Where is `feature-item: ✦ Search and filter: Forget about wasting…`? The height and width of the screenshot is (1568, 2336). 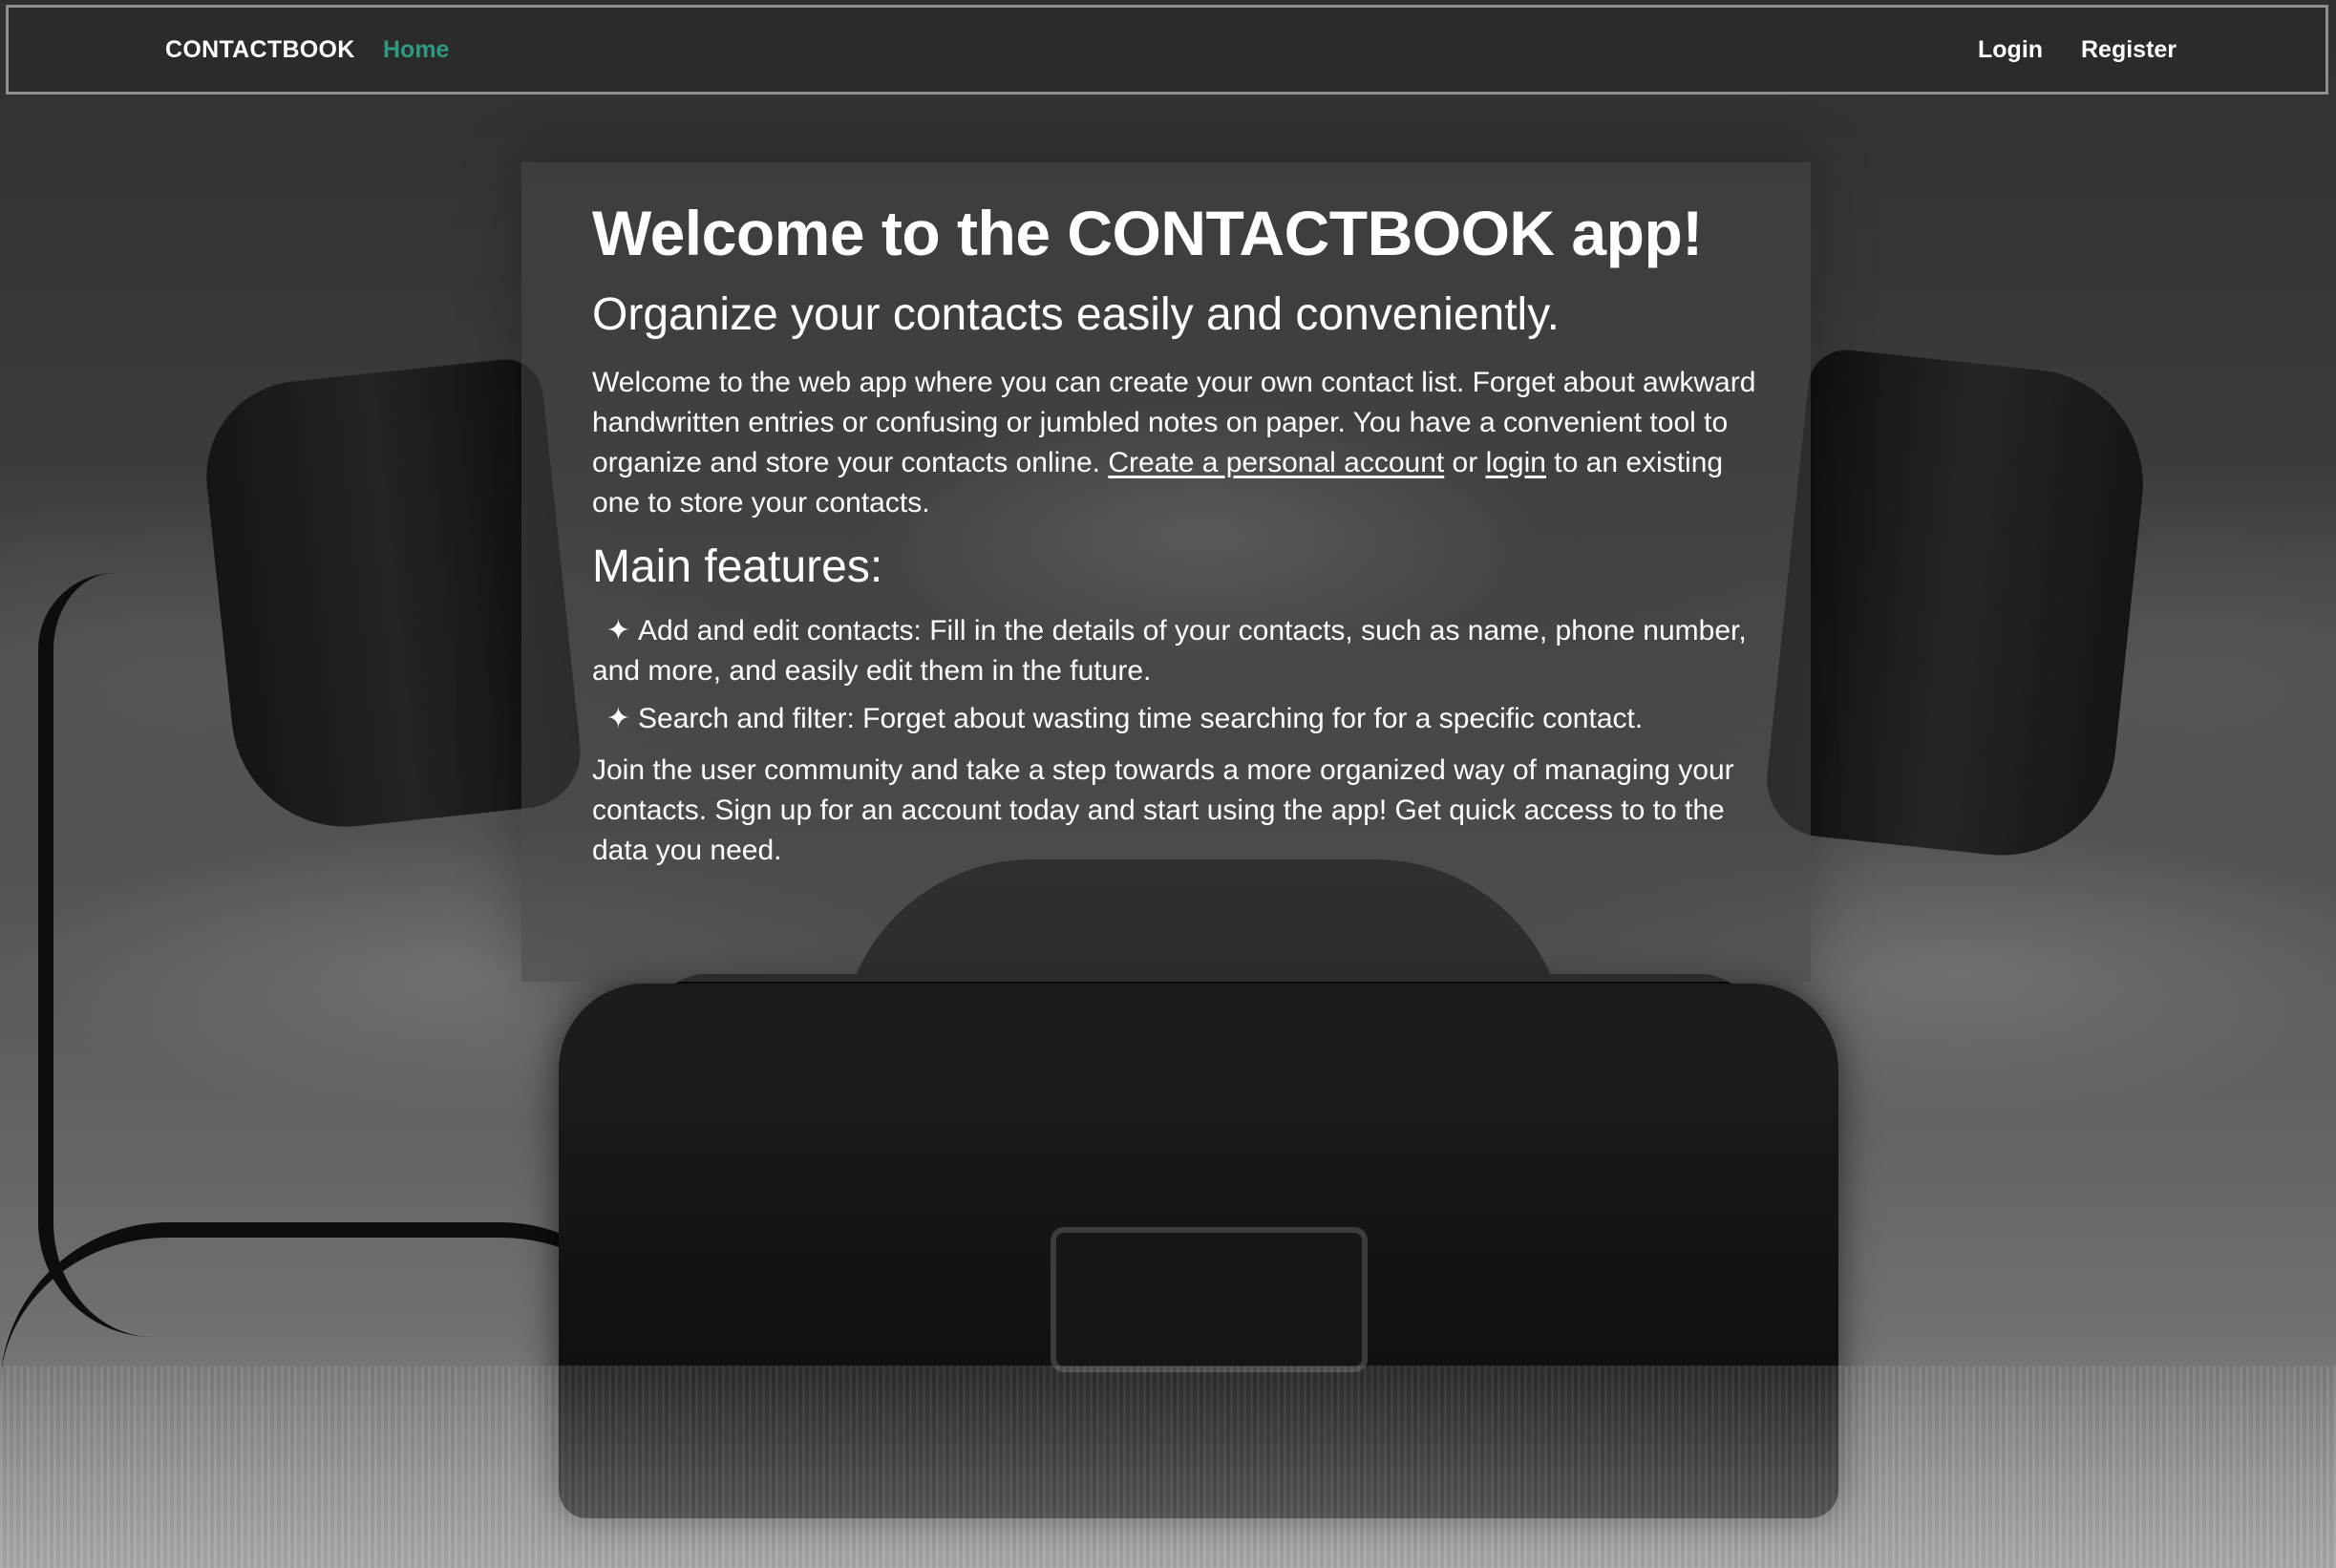 feature-item: ✦ Search and filter: Forget about wasting… is located at coordinates (1175, 719).